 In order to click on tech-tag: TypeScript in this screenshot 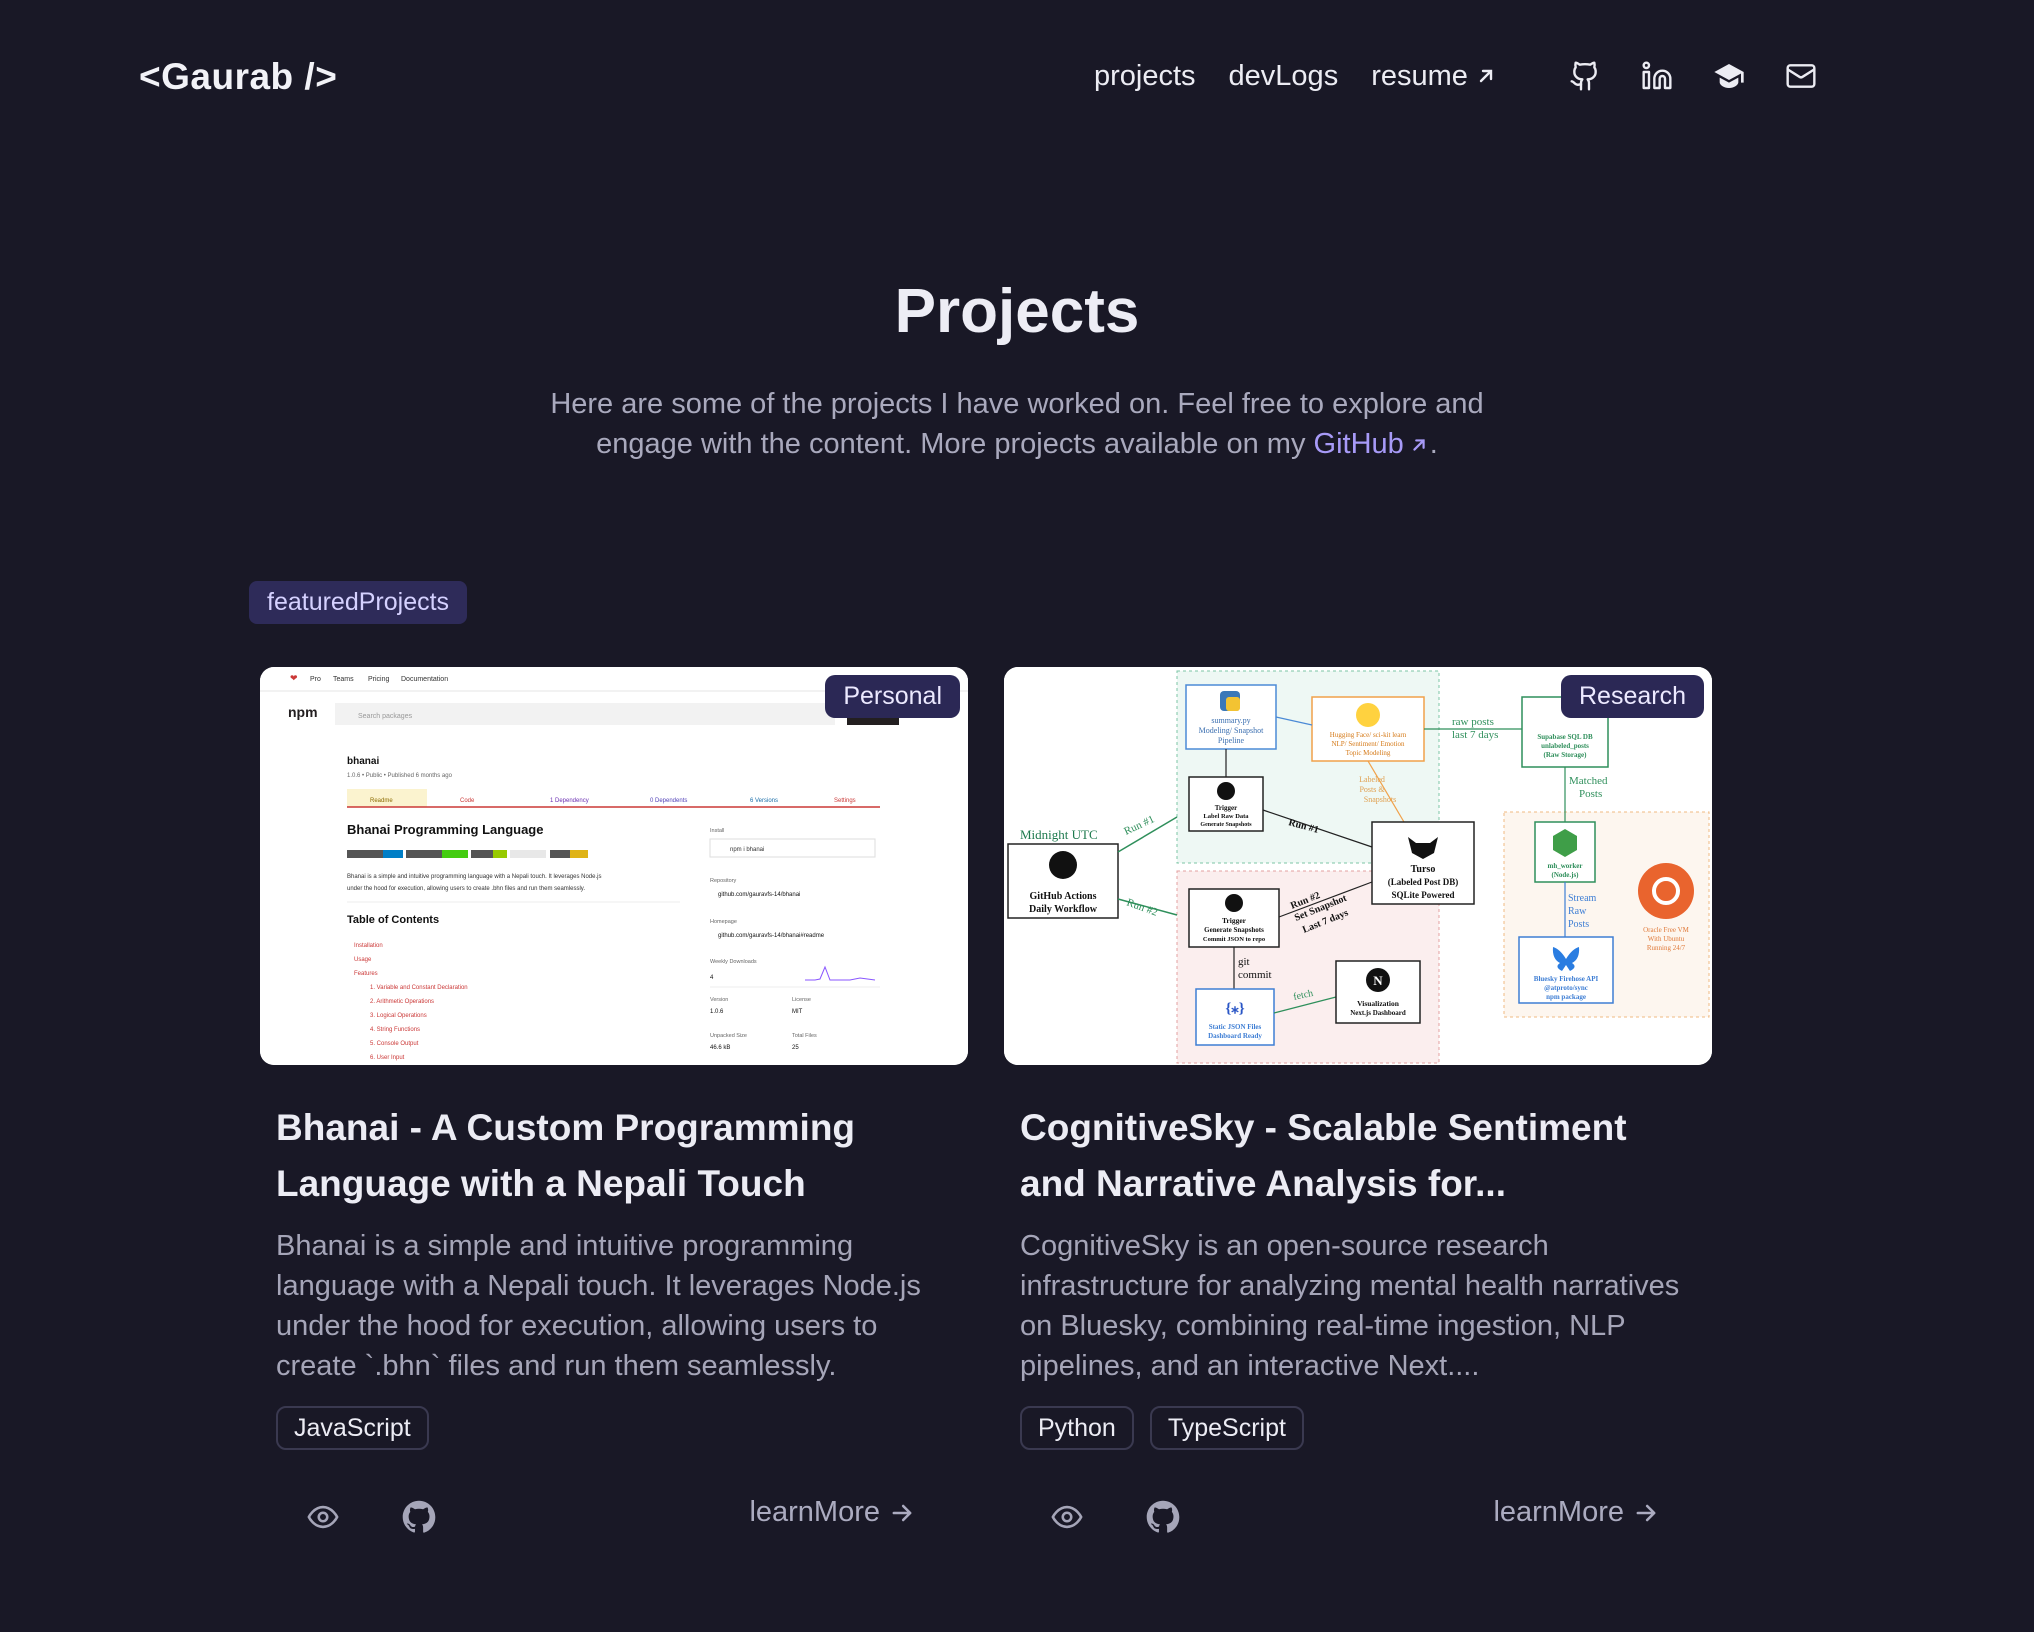, I will do `click(1226, 1428)`.